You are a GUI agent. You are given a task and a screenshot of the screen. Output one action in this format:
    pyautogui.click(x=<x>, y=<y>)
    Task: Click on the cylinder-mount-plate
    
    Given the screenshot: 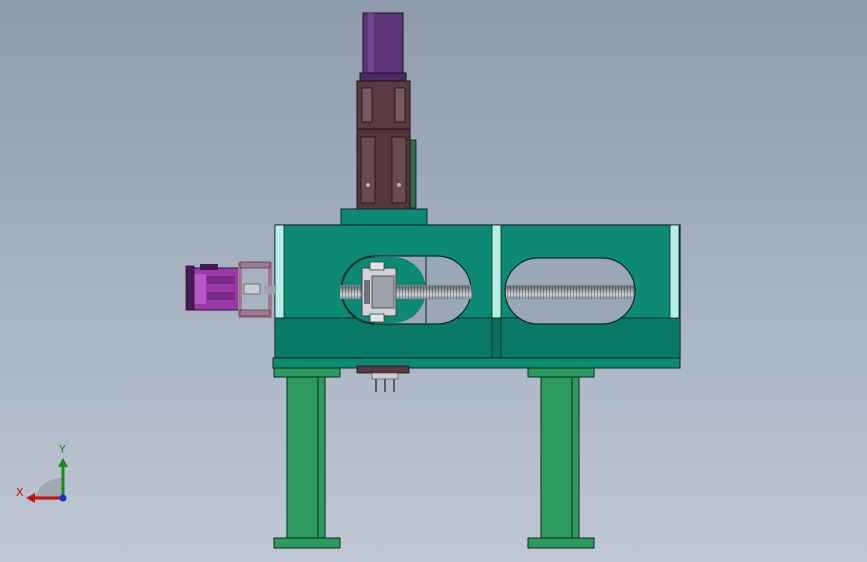 What is the action you would take?
    pyautogui.click(x=384, y=217)
    